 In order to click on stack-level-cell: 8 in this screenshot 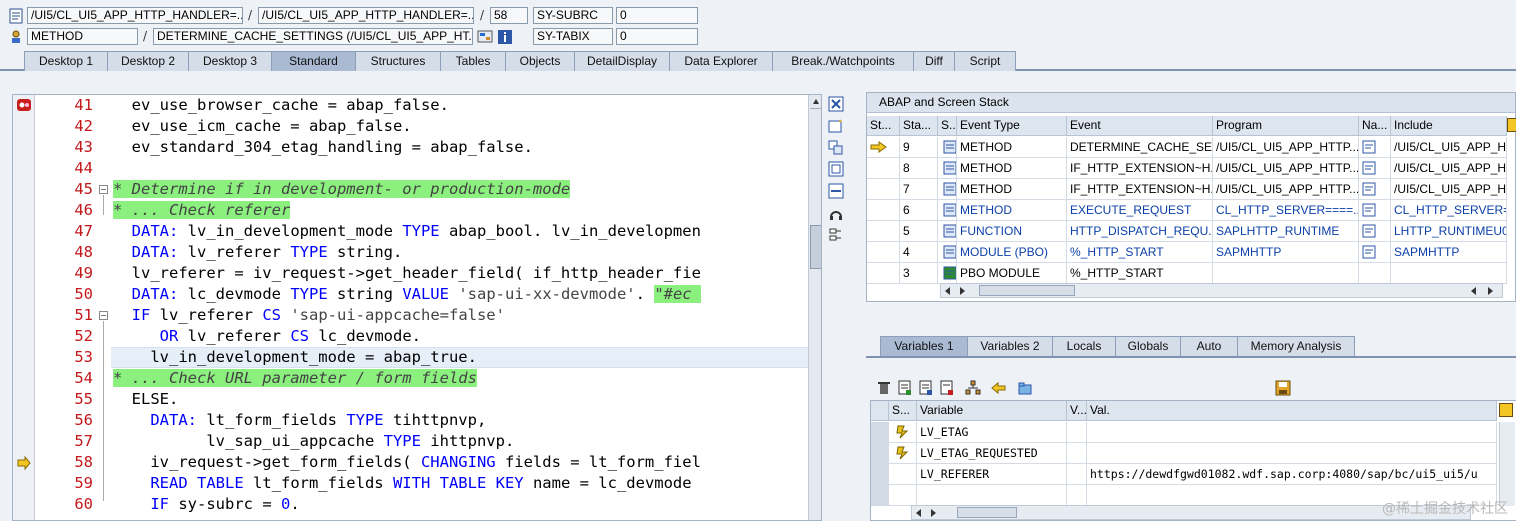, I will do `click(919, 168)`.